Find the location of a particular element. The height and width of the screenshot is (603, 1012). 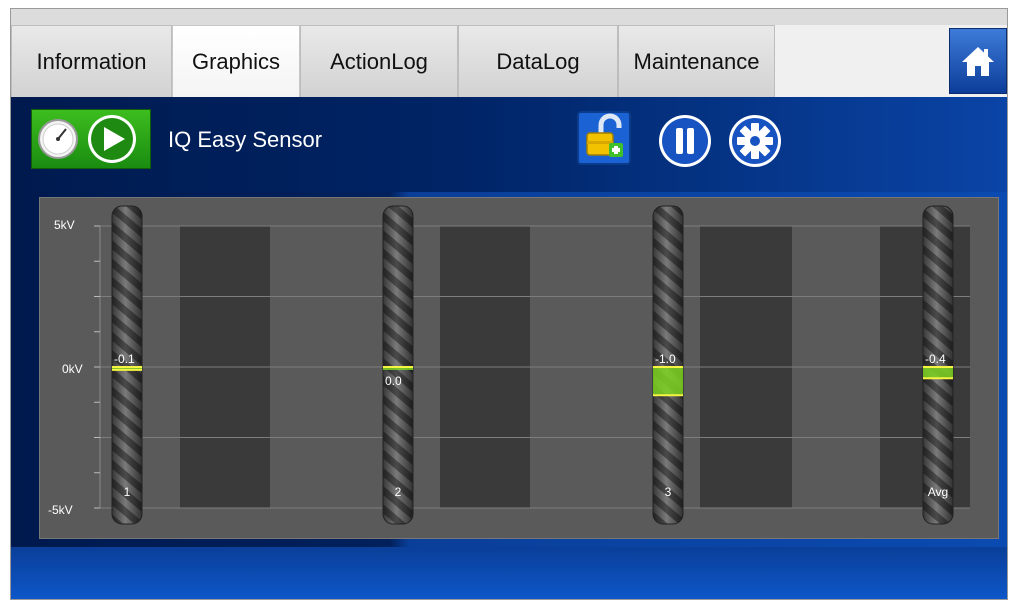

gauge-play-icon is located at coordinates (87, 139).